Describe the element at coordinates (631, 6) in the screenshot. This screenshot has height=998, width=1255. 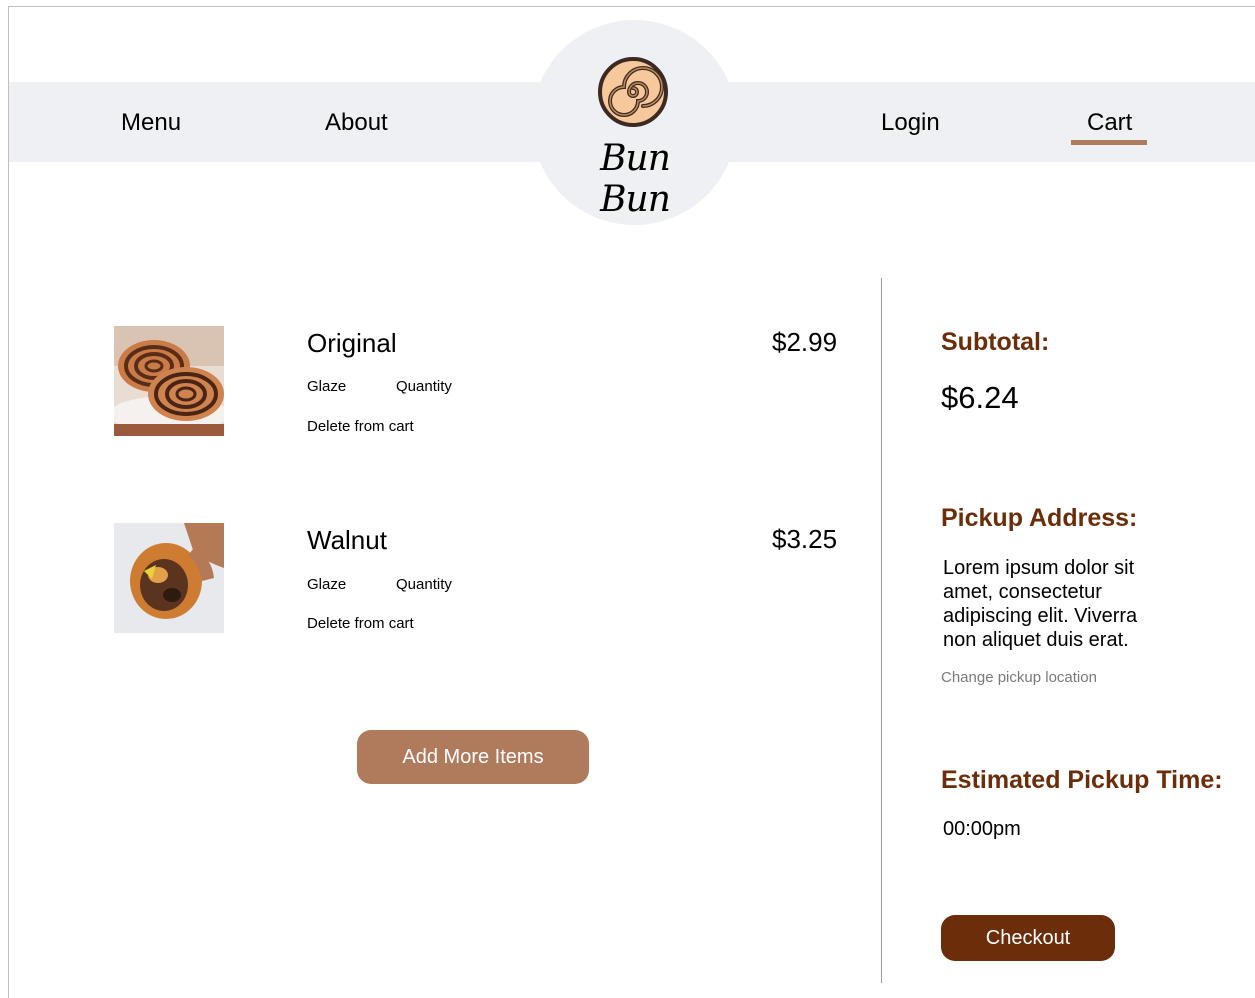
I see `window-border-top` at that location.